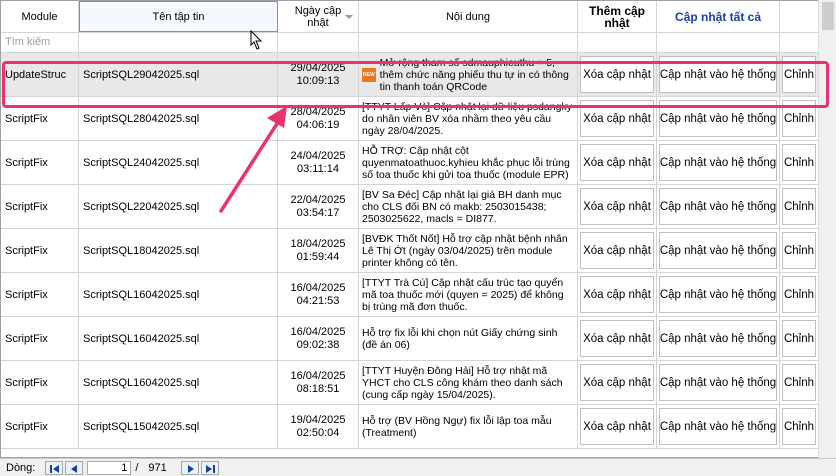 This screenshot has width=836, height=476. What do you see at coordinates (318, 419) in the screenshot?
I see `date-value: 19/04/2025` at bounding box center [318, 419].